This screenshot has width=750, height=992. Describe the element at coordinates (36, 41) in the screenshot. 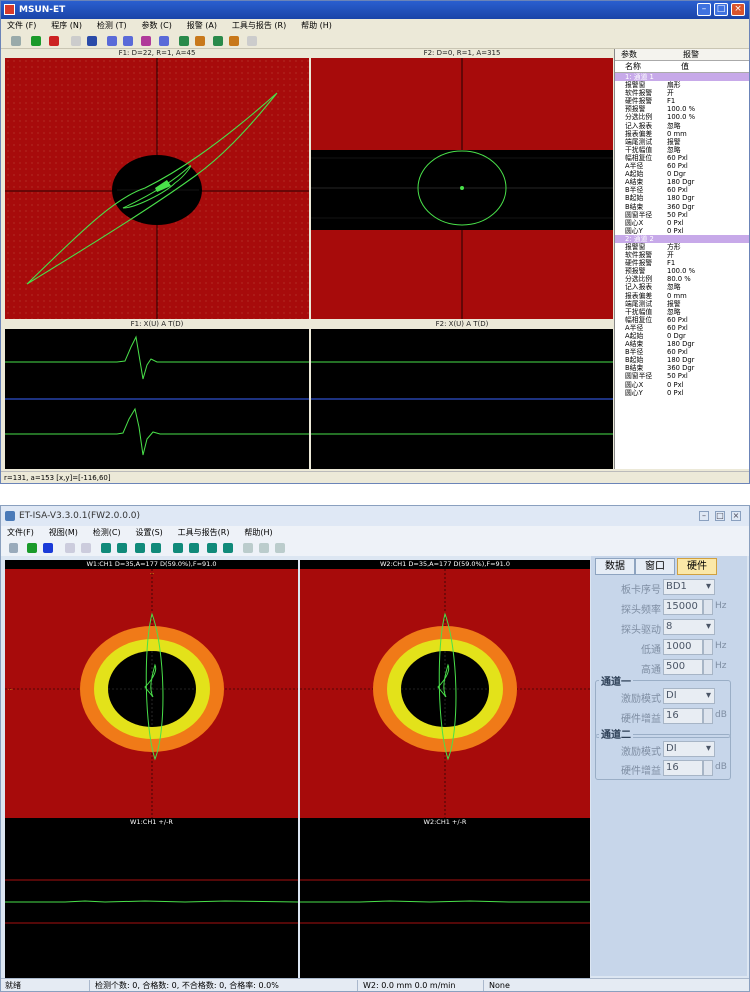

I see `pause-icon` at that location.